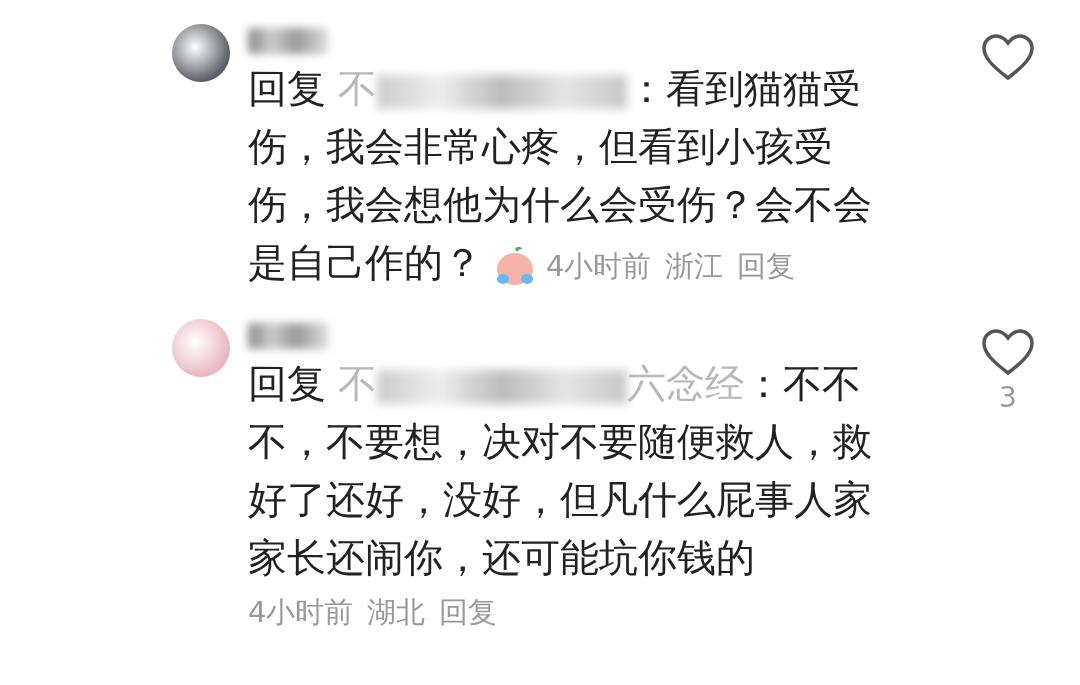 The image size is (1080, 685). I want to click on avatar-icon, so click(201, 53).